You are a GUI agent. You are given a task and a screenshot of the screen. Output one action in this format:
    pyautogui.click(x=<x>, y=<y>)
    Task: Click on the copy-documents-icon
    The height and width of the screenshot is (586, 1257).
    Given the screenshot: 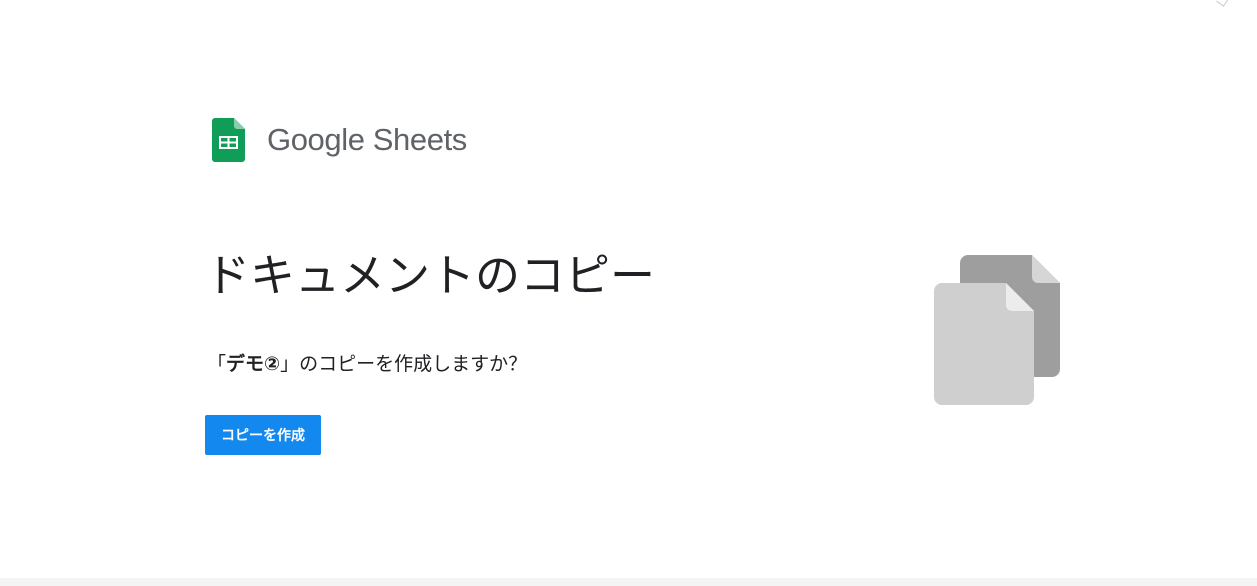 What is the action you would take?
    pyautogui.click(x=997, y=330)
    